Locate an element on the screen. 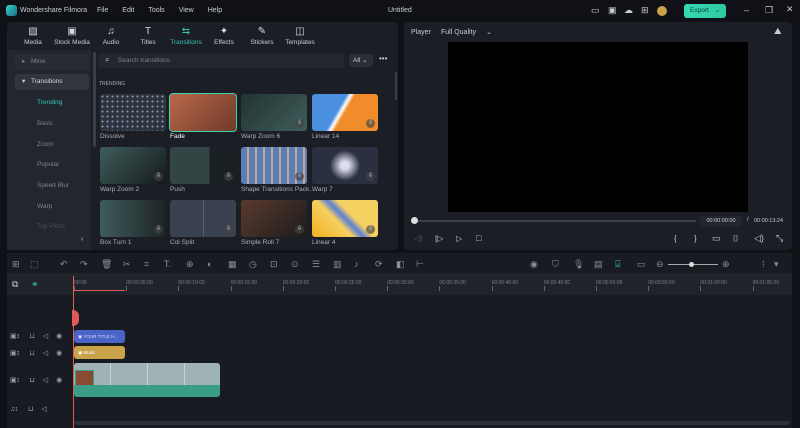 The image size is (800, 428). cut-icon: ✂ is located at coordinates (127, 264).